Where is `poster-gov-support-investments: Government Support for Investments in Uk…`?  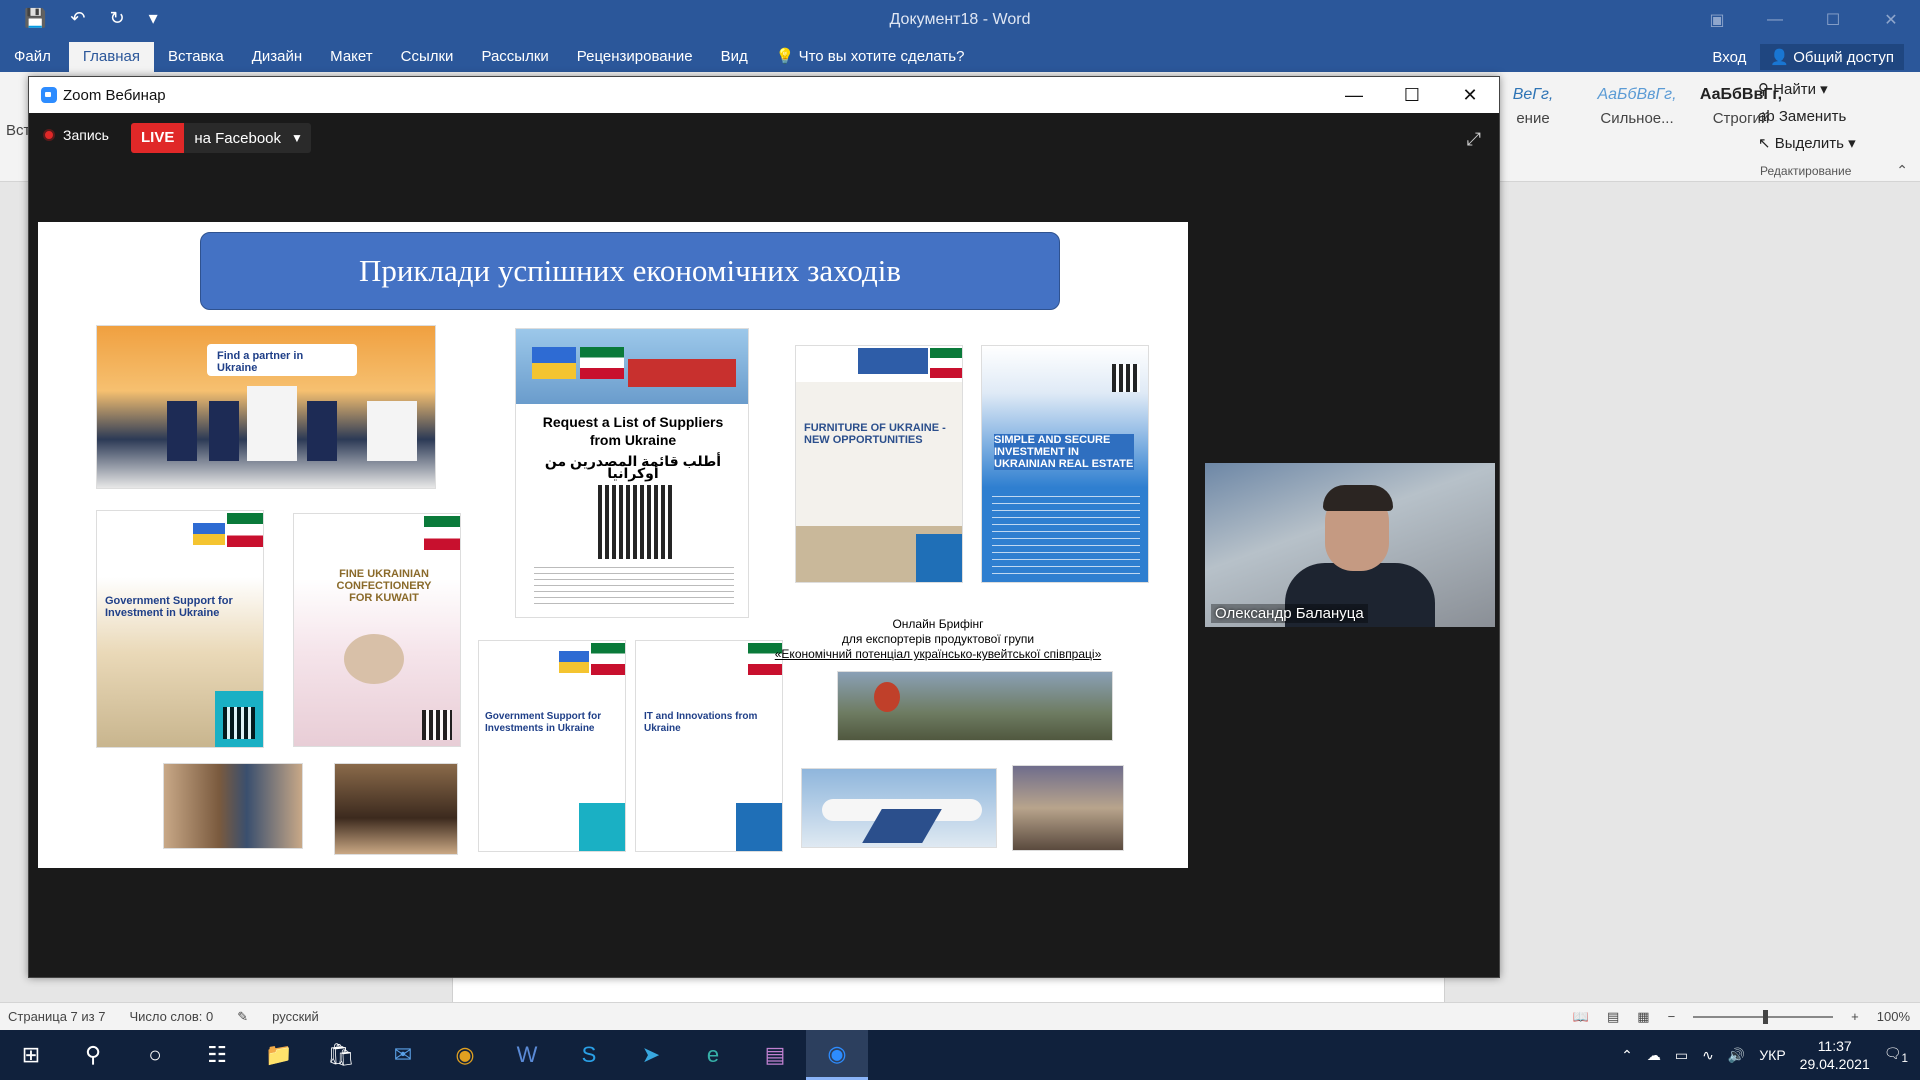
poster-gov-support-investments: Government Support for Investments in Uk… is located at coordinates (552, 746).